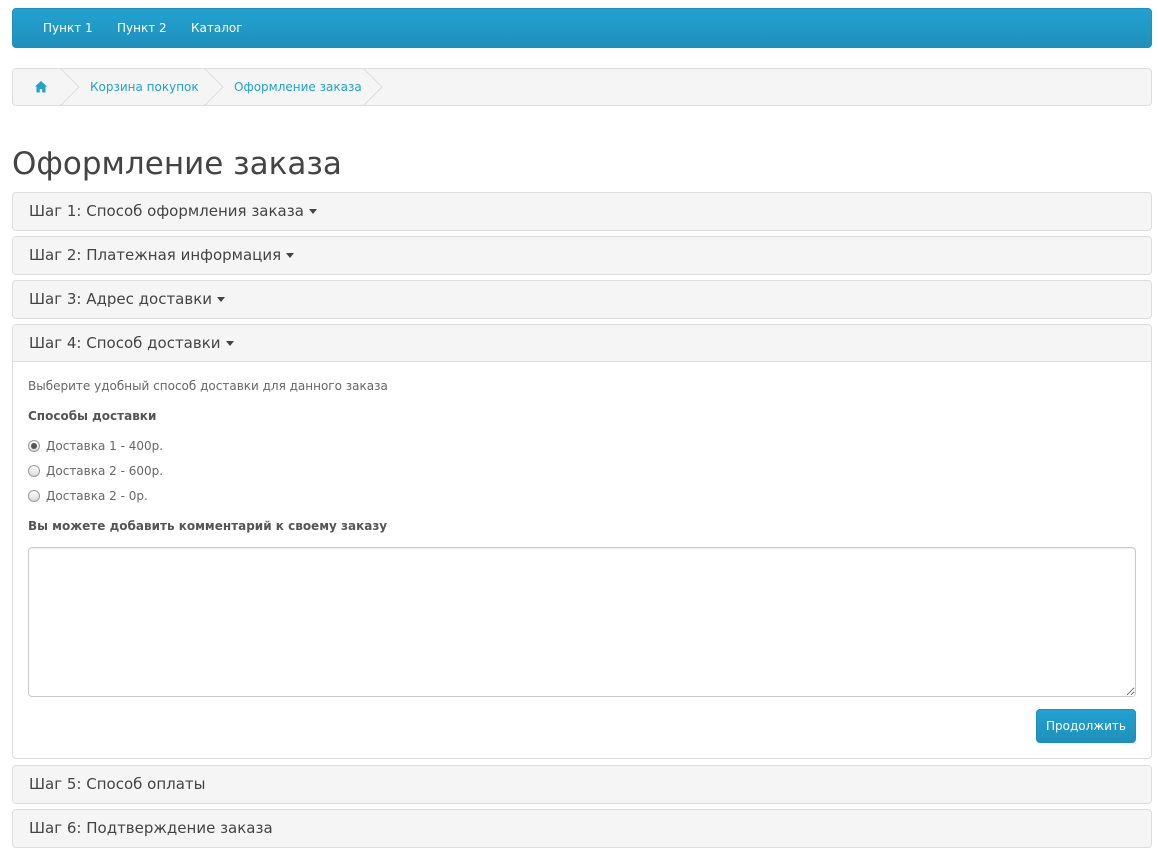 The height and width of the screenshot is (855, 1158). I want to click on step-5-title: Шаг 5: Способ оплаты, so click(117, 784).